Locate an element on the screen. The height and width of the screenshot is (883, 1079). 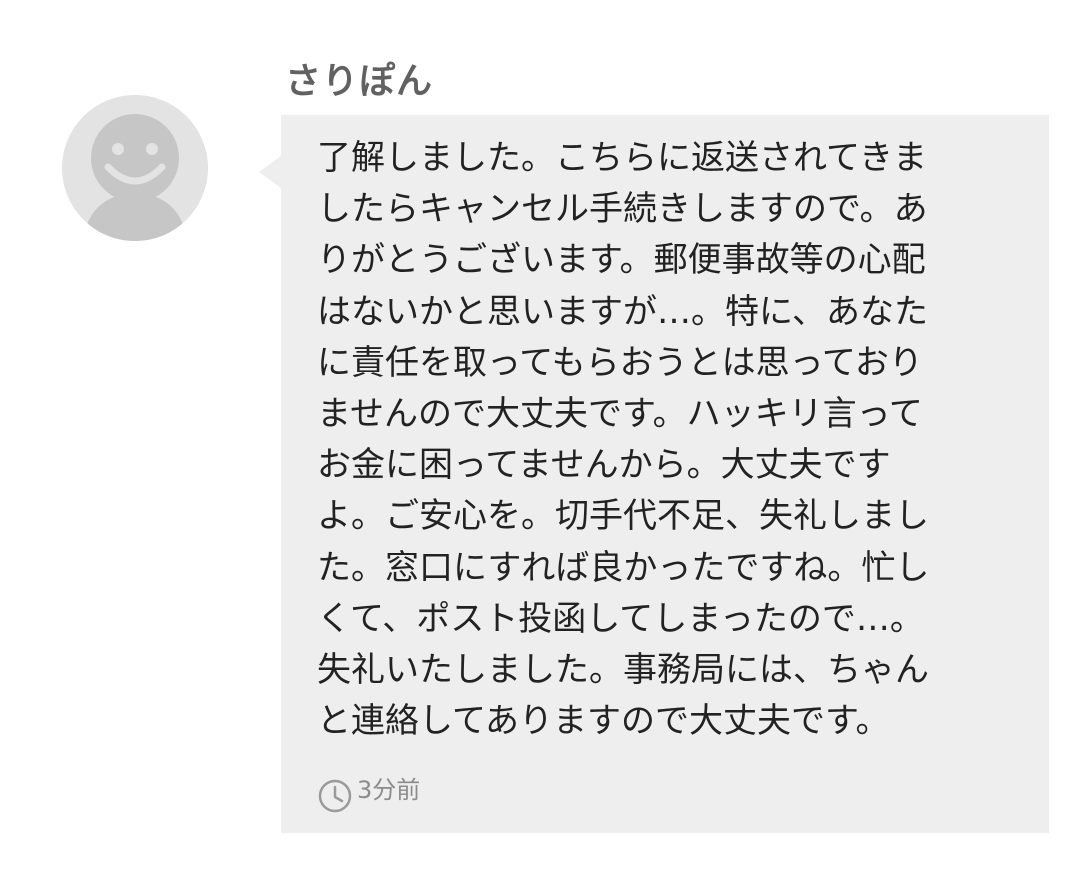
message-line: ませんので大丈夫です。ハッキリ言って is located at coordinates (620, 414).